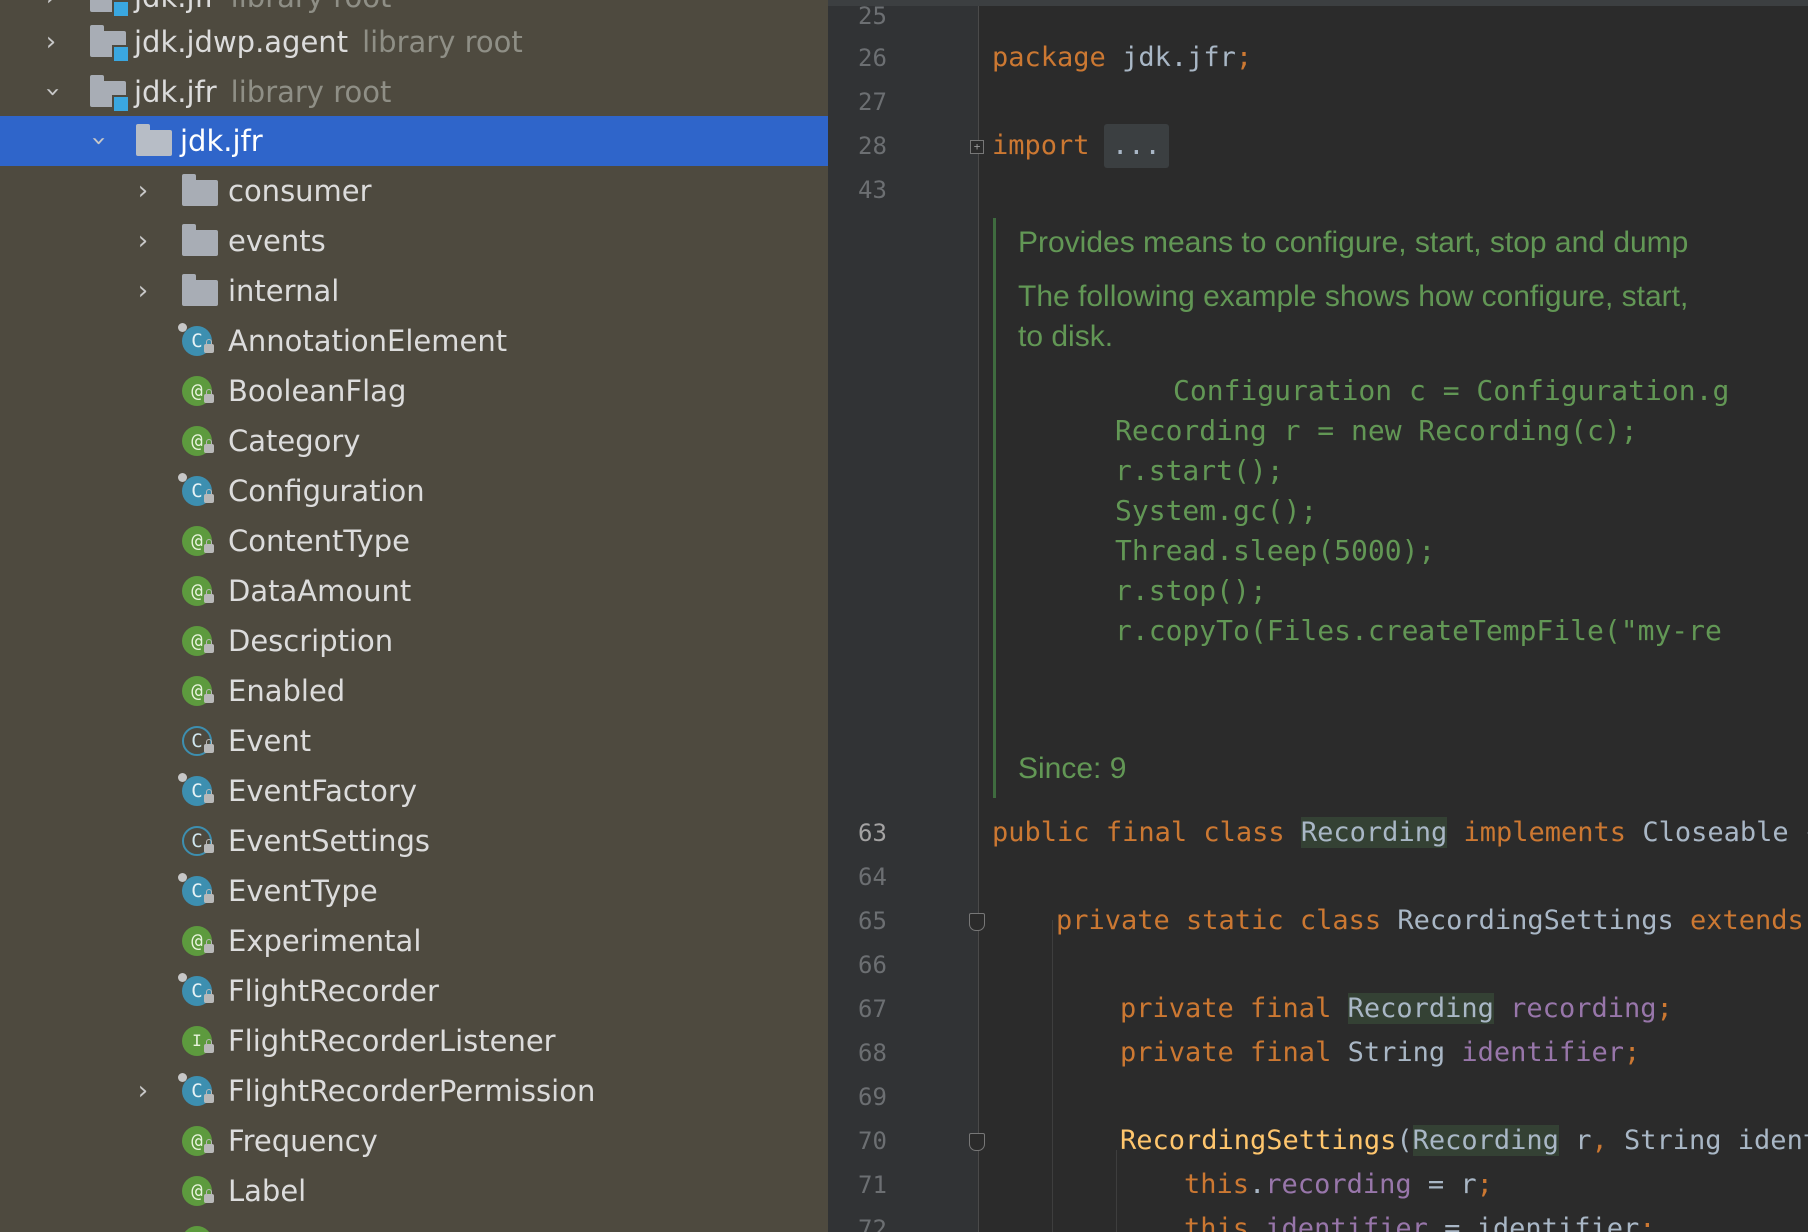  What do you see at coordinates (1599, 1140) in the screenshot?
I see `punctuation: ,` at bounding box center [1599, 1140].